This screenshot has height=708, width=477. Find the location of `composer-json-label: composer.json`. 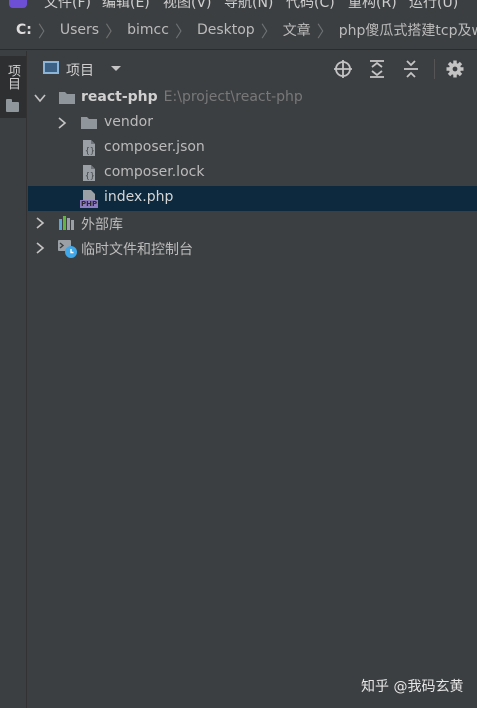

composer-json-label: composer.json is located at coordinates (154, 147).